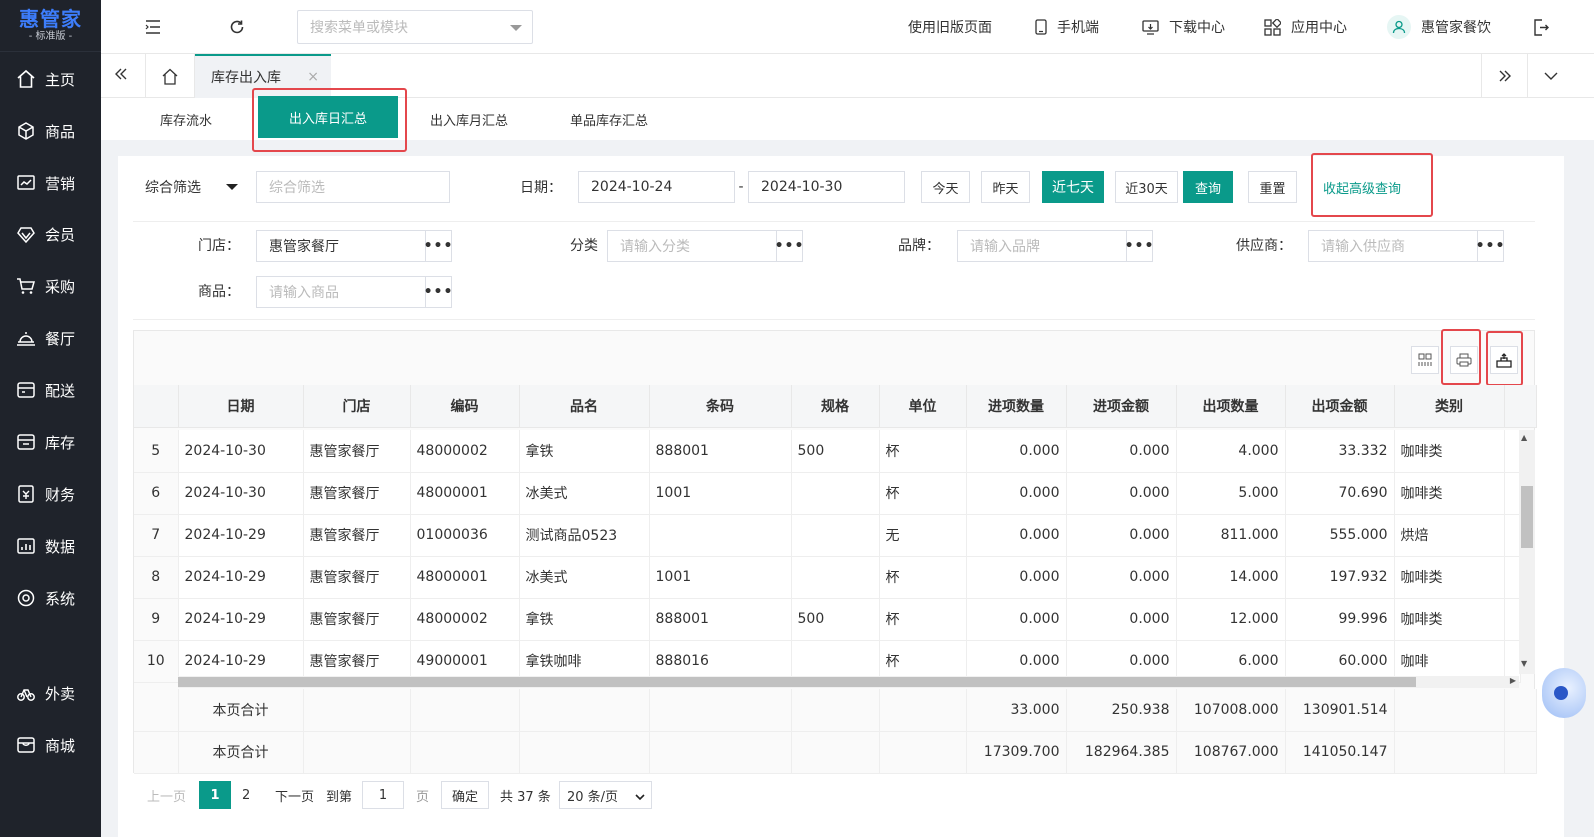 This screenshot has width=1594, height=837. What do you see at coordinates (166, 795) in the screenshot?
I see `prev-page-button: 上一页` at bounding box center [166, 795].